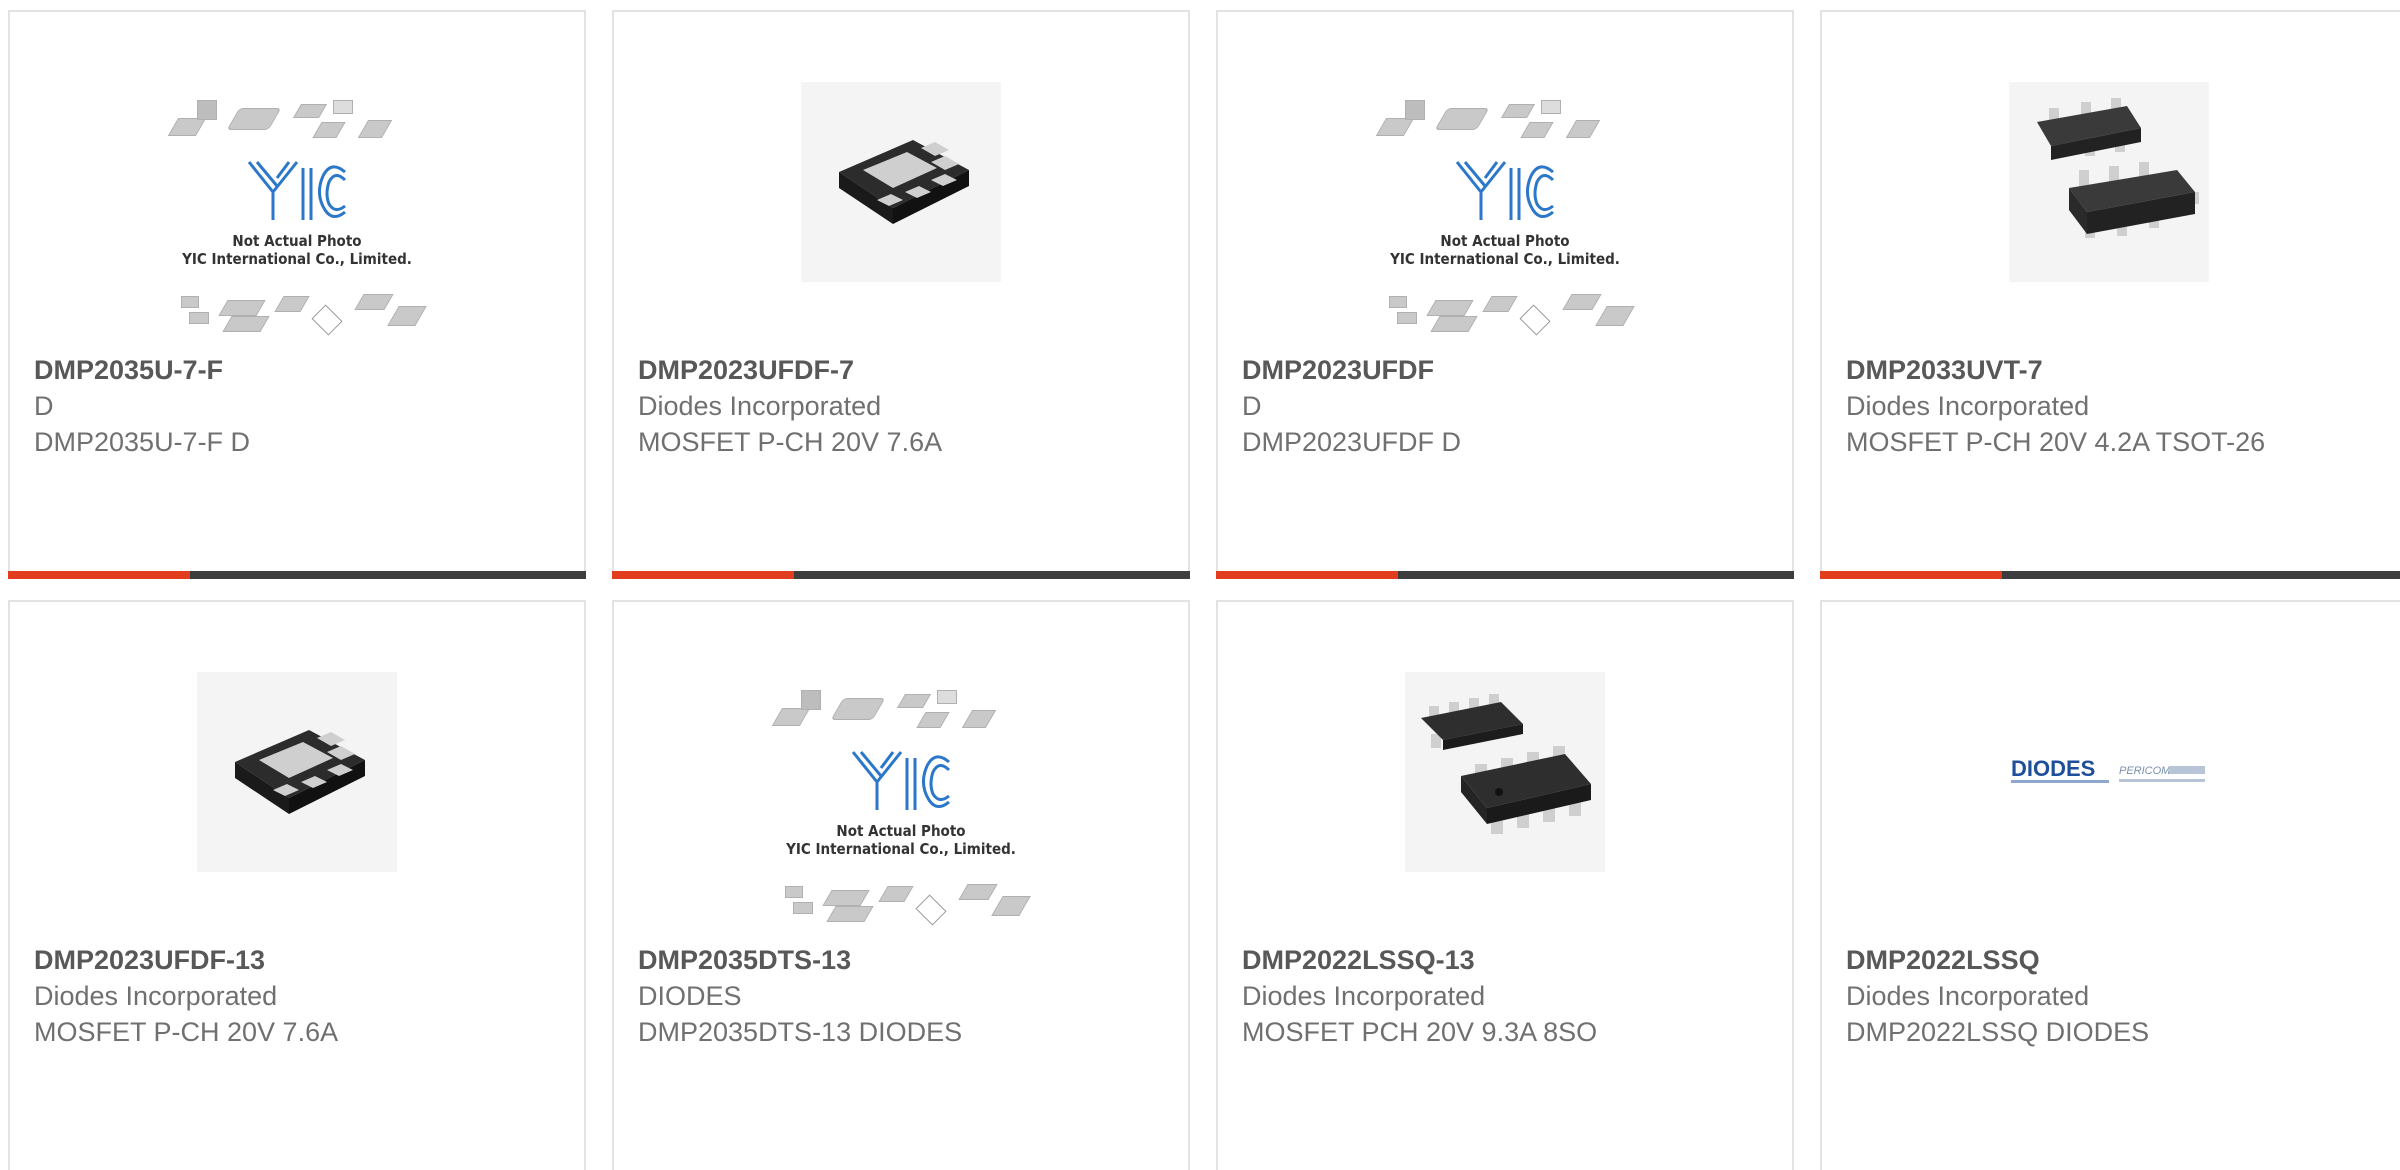 Image resolution: width=2400 pixels, height=1170 pixels. What do you see at coordinates (2145, 771) in the screenshot?
I see `svg-text: PERICOM` at bounding box center [2145, 771].